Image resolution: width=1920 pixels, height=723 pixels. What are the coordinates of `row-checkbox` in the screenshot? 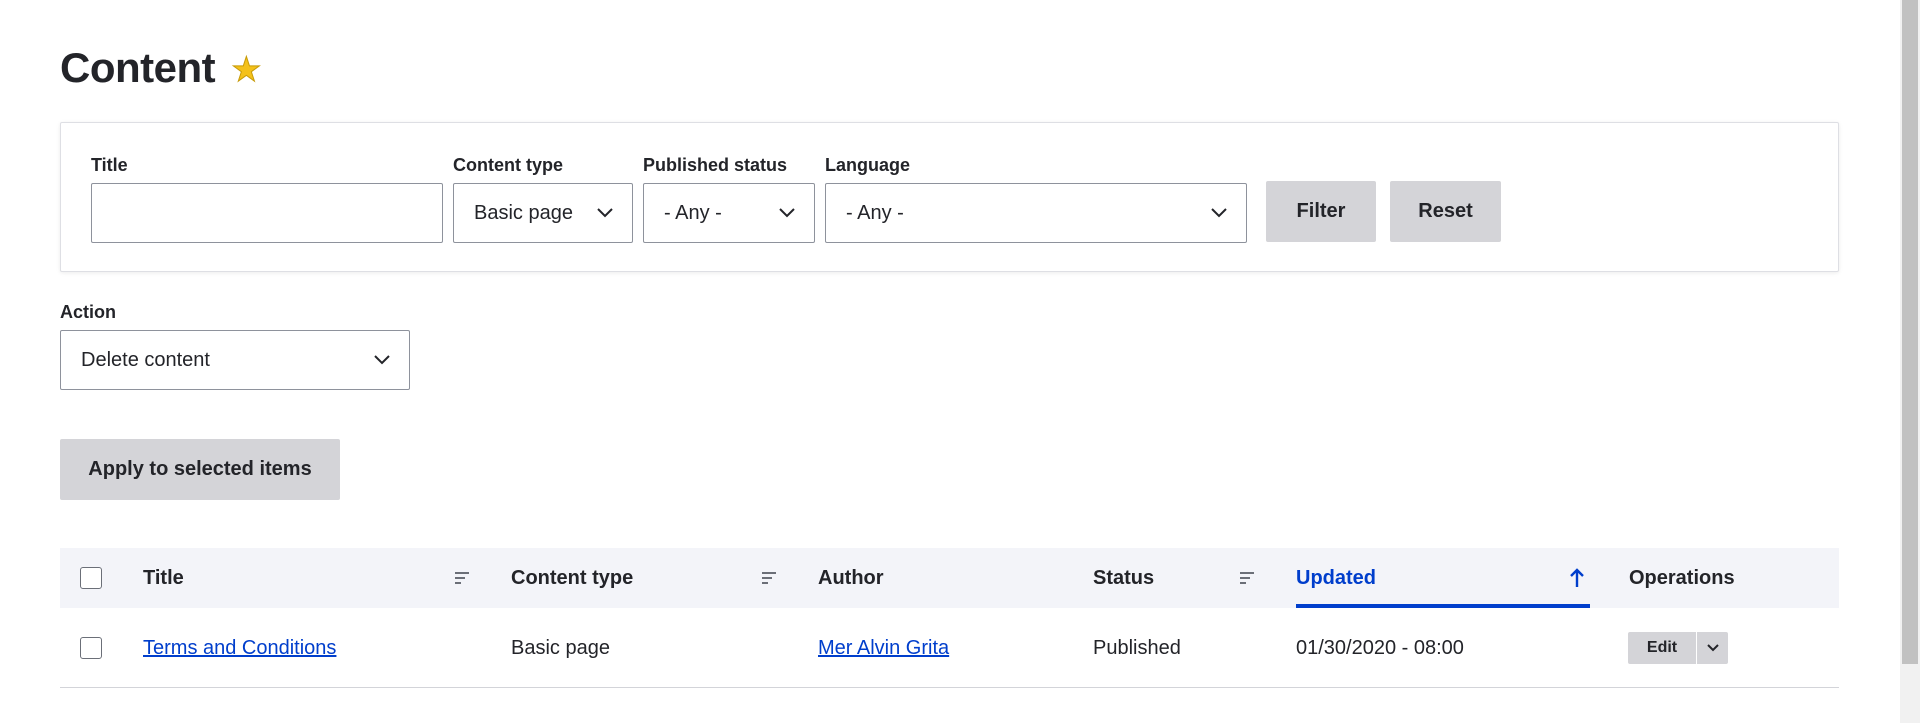 It's located at (91, 648).